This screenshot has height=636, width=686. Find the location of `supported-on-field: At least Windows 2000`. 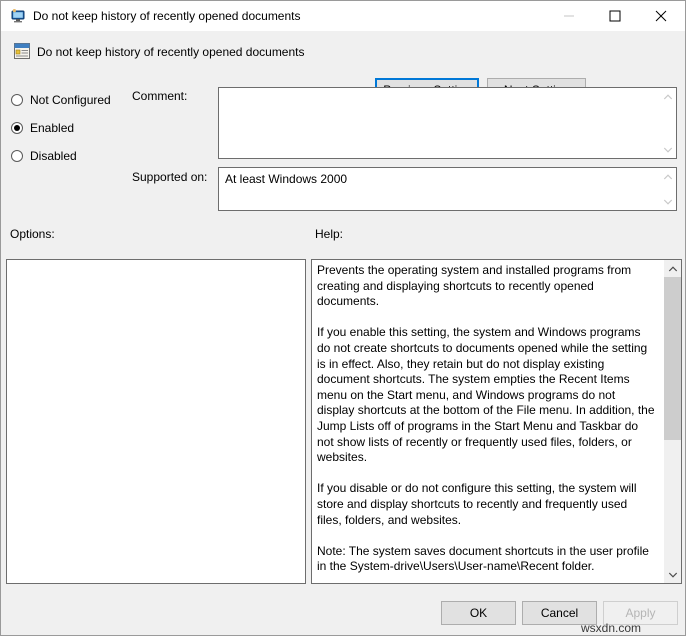

supported-on-field: At least Windows 2000 is located at coordinates (447, 189).